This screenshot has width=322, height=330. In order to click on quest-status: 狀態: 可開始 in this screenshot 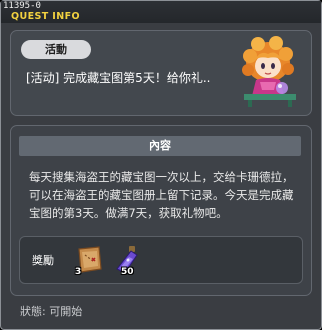, I will do `click(51, 311)`.